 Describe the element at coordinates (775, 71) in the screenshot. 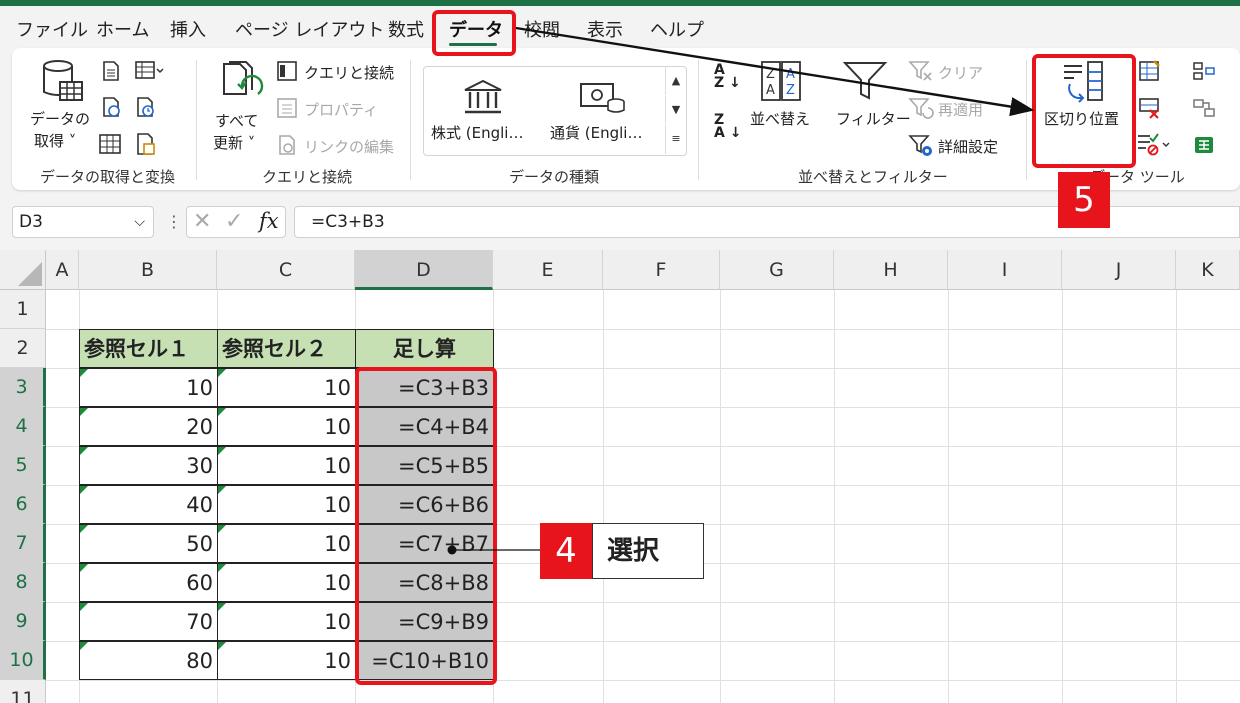

I see `arrow-to-text-to-columns` at that location.